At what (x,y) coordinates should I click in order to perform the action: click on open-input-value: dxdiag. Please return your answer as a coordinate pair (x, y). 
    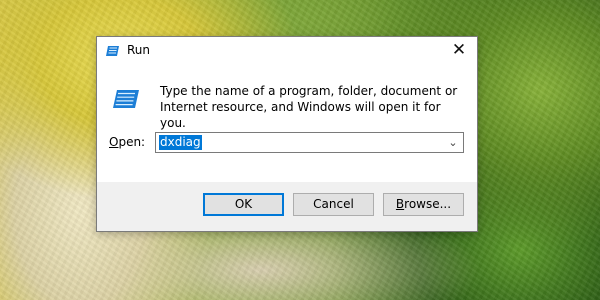
    Looking at the image, I should click on (180, 142).